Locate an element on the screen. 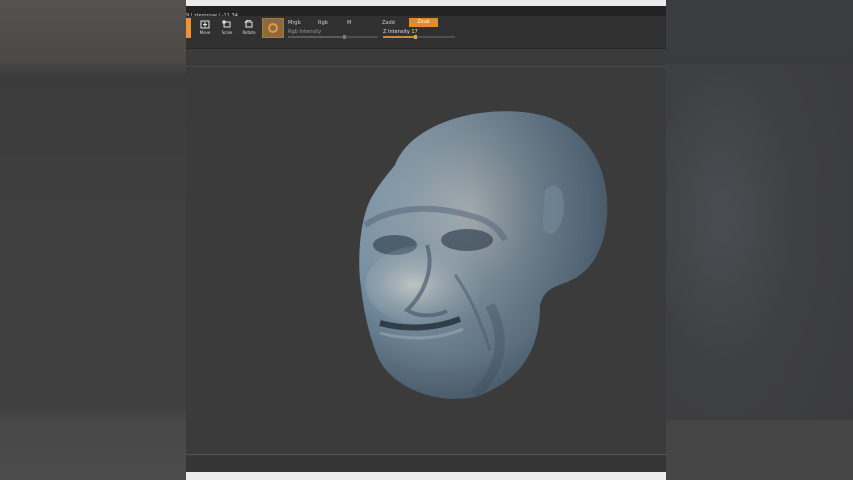  canvas-bottom-divider is located at coordinates (426, 454).